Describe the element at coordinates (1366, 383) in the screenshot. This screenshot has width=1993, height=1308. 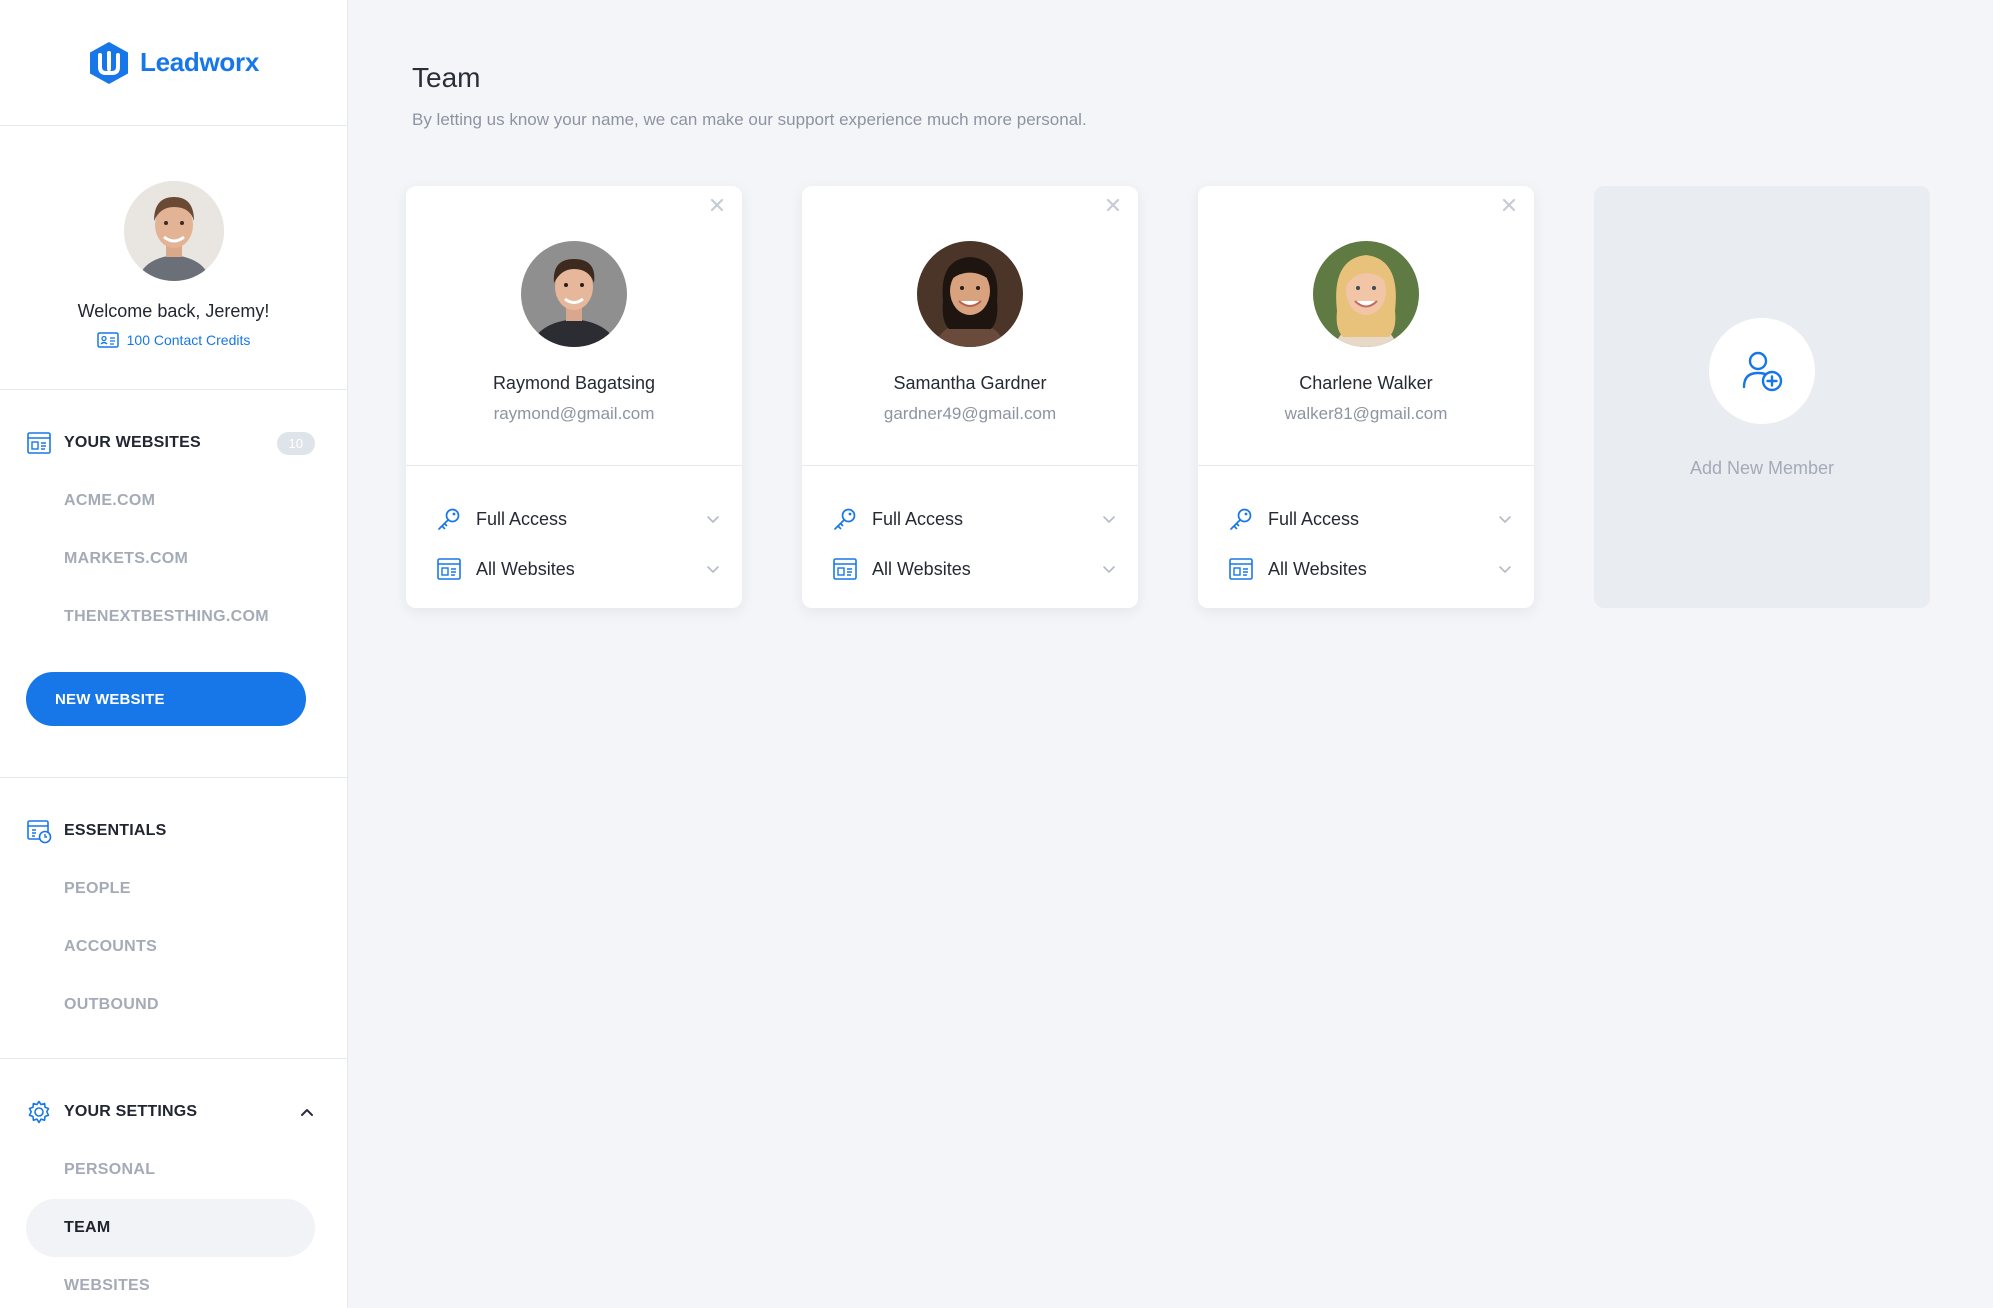
I see `member-name: Charlene Walker` at that location.